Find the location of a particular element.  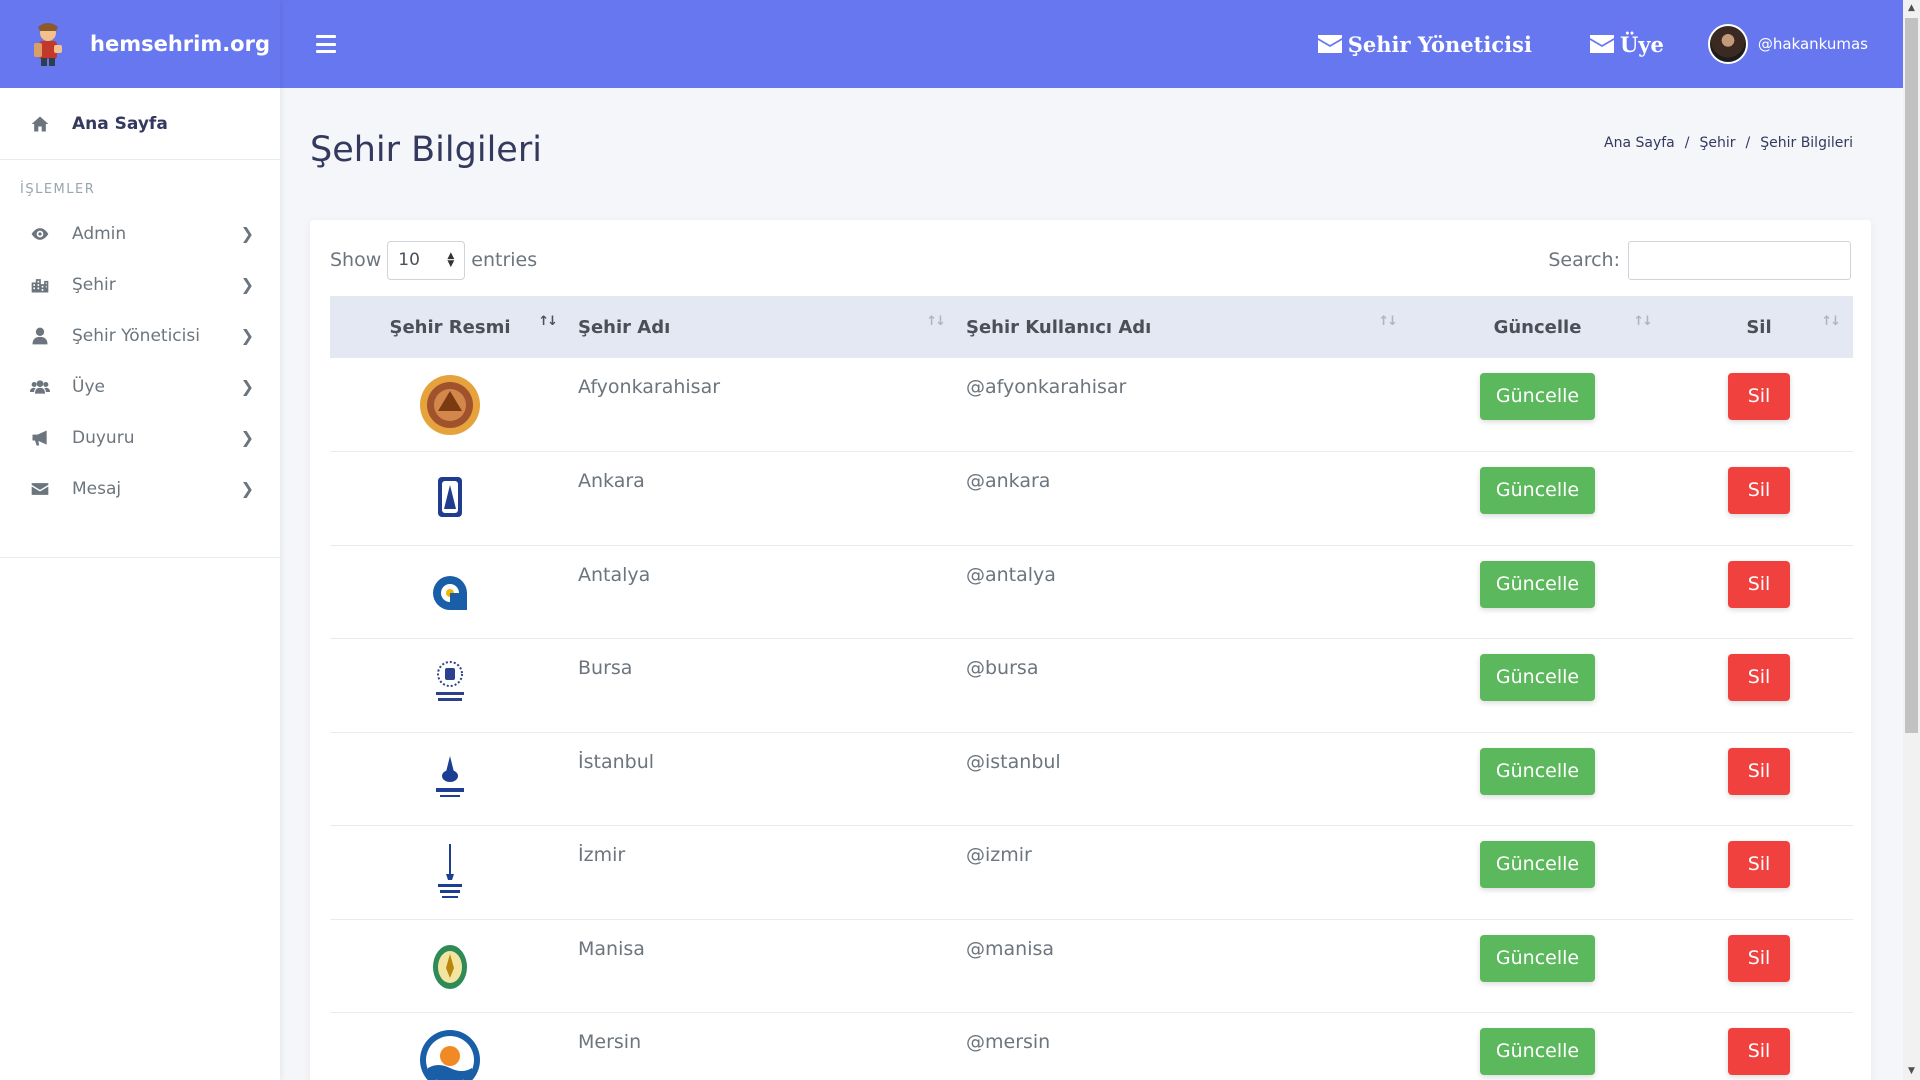

eye-icon is located at coordinates (40, 234).